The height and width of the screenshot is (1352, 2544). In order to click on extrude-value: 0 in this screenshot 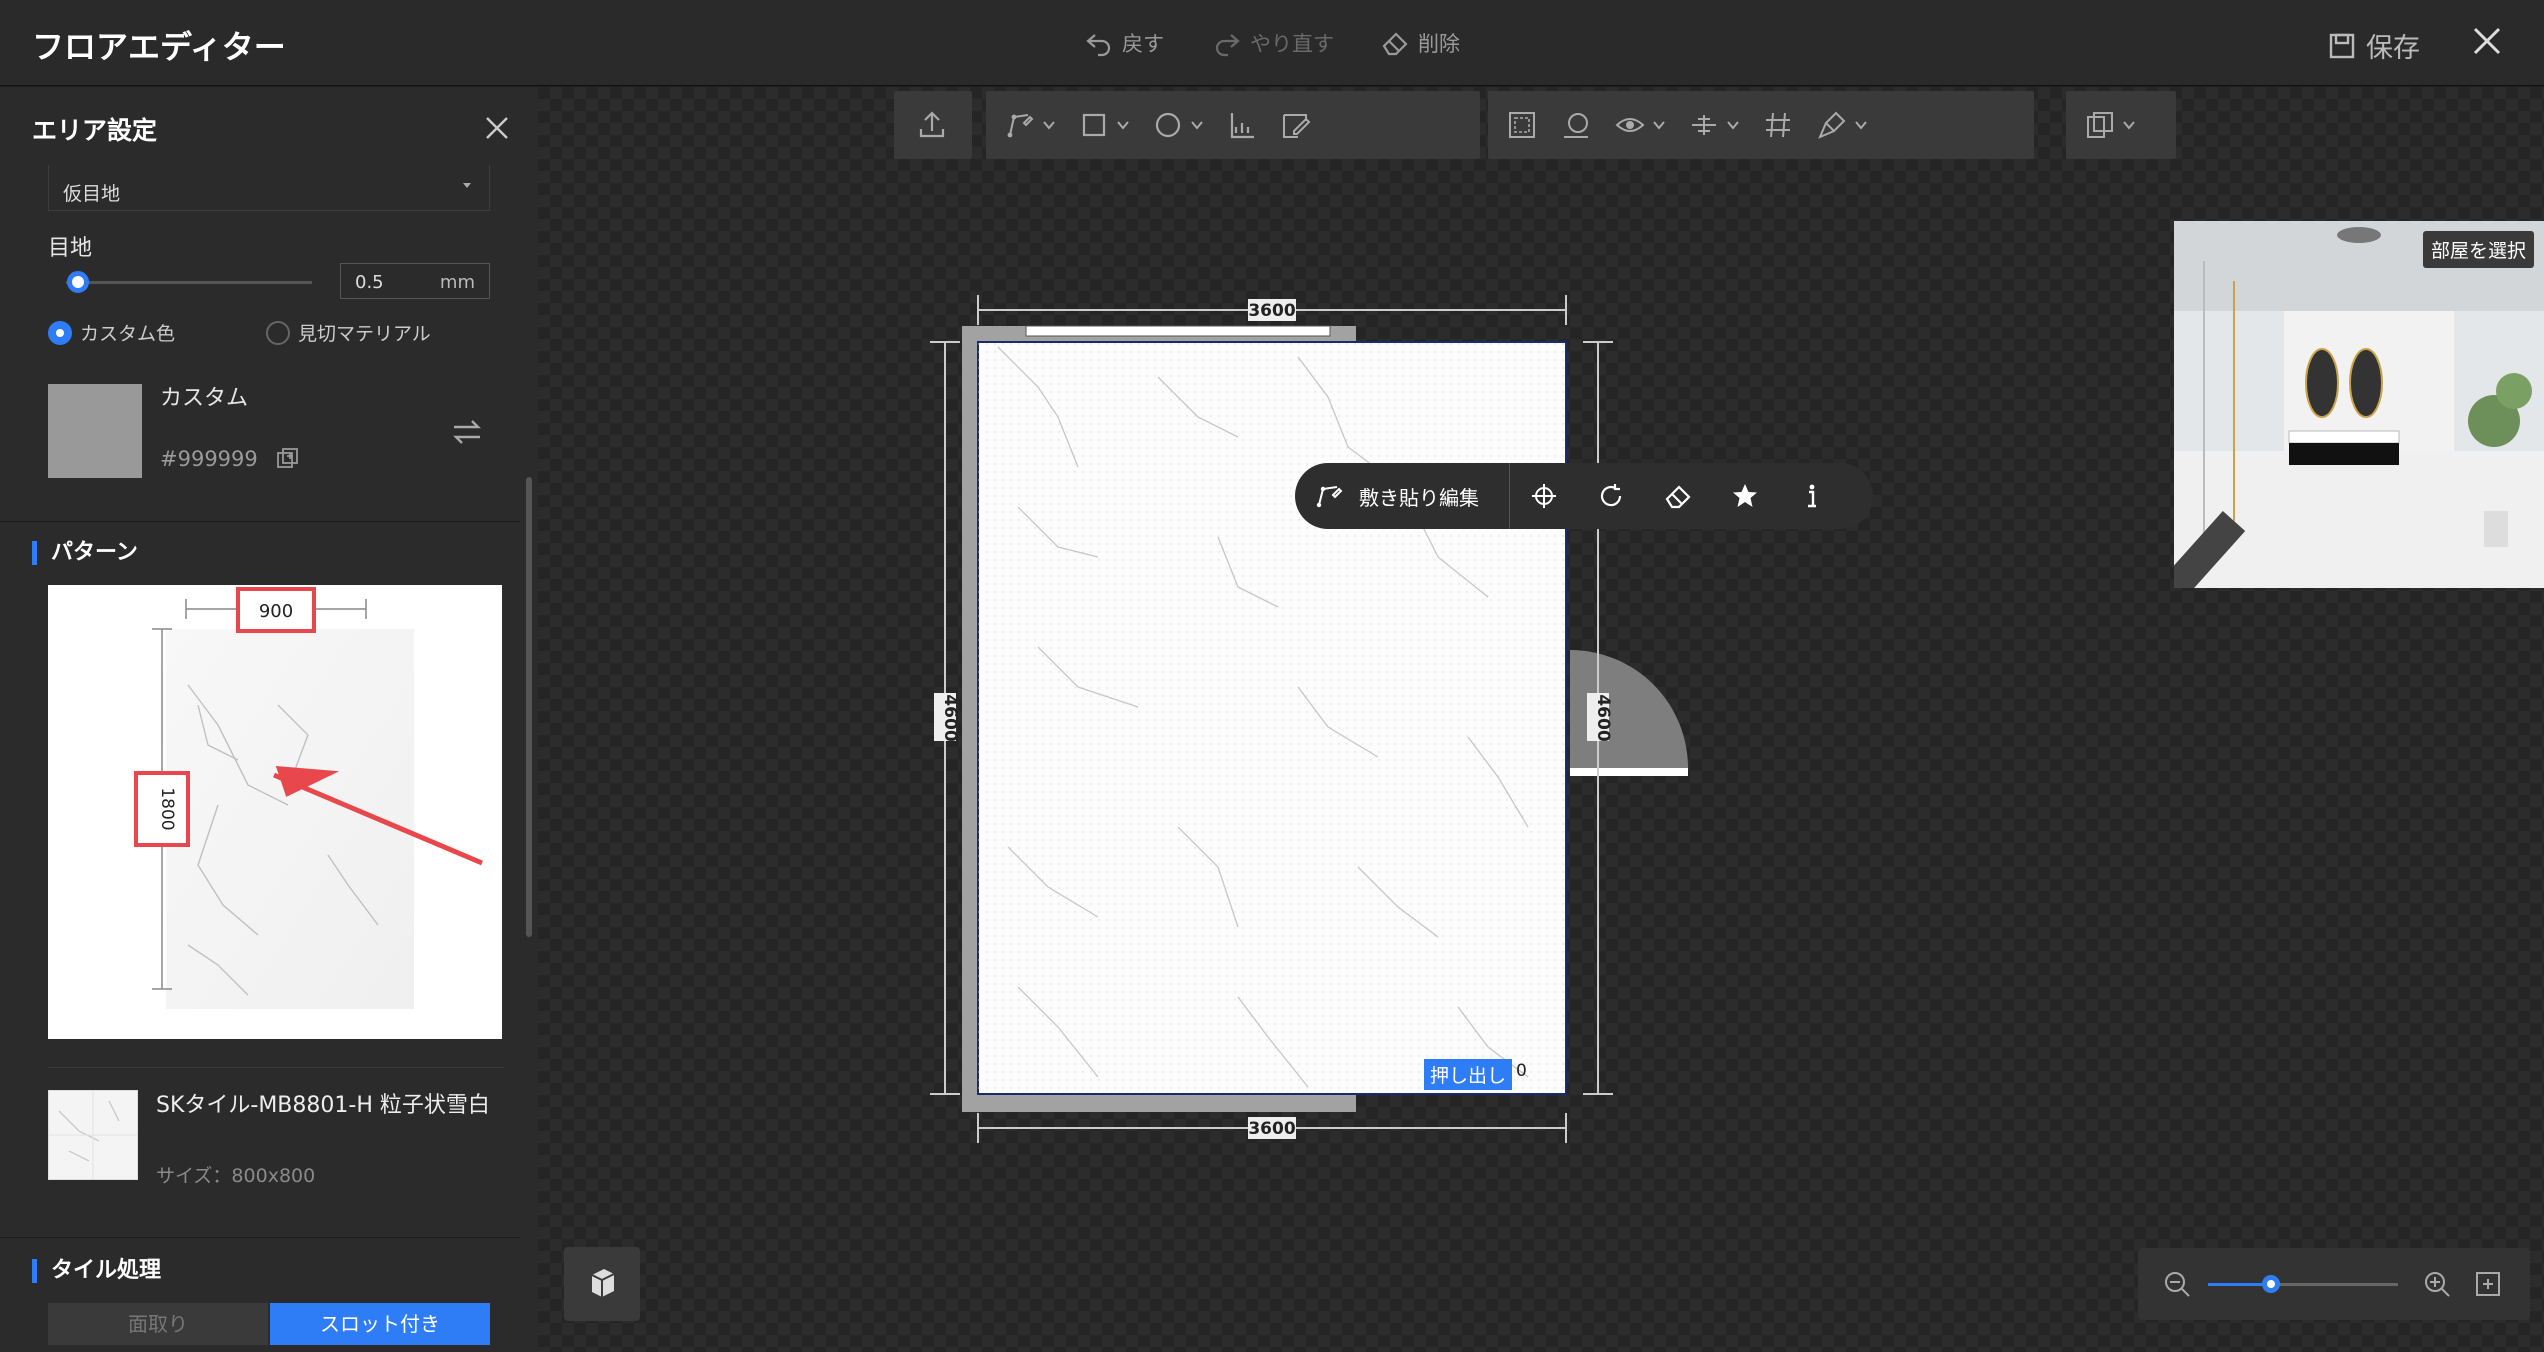, I will do `click(1521, 1071)`.